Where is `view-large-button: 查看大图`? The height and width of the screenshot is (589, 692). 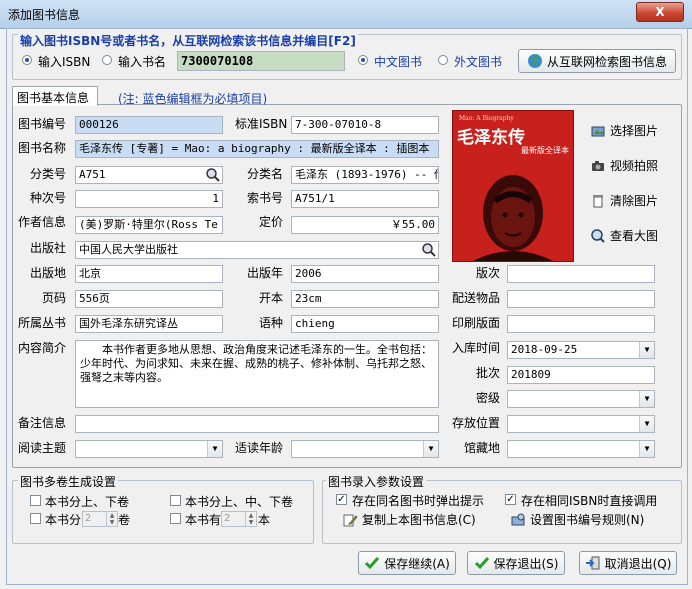 view-large-button: 查看大图 is located at coordinates (624, 235).